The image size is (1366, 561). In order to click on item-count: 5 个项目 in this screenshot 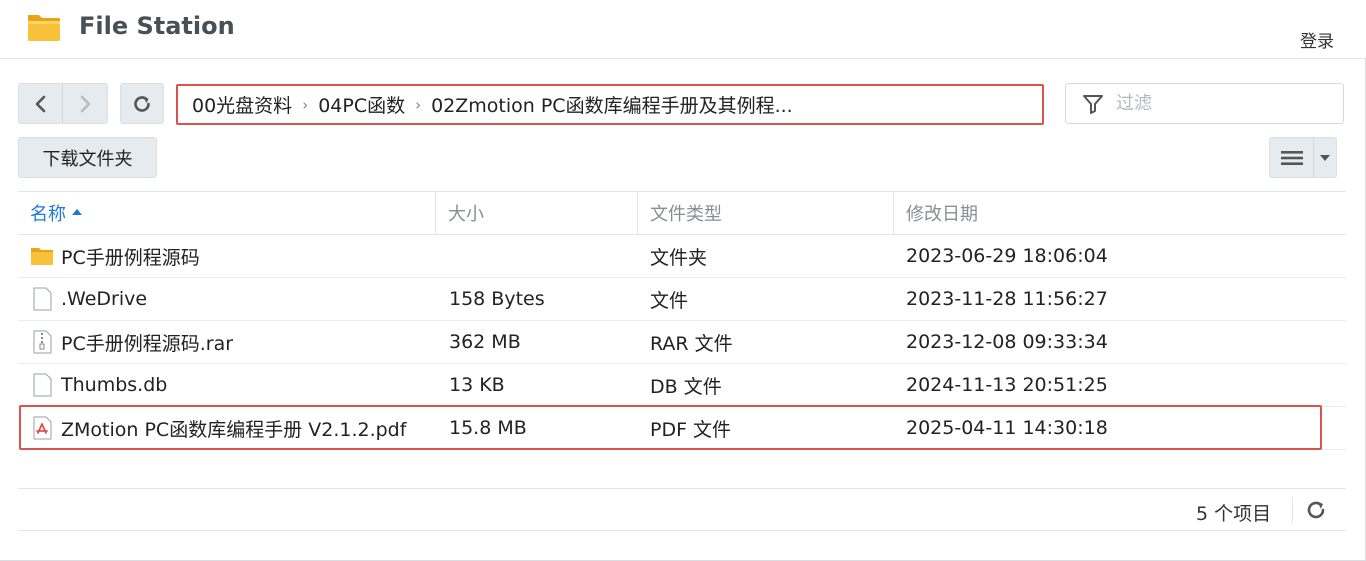, I will do `click(1234, 514)`.